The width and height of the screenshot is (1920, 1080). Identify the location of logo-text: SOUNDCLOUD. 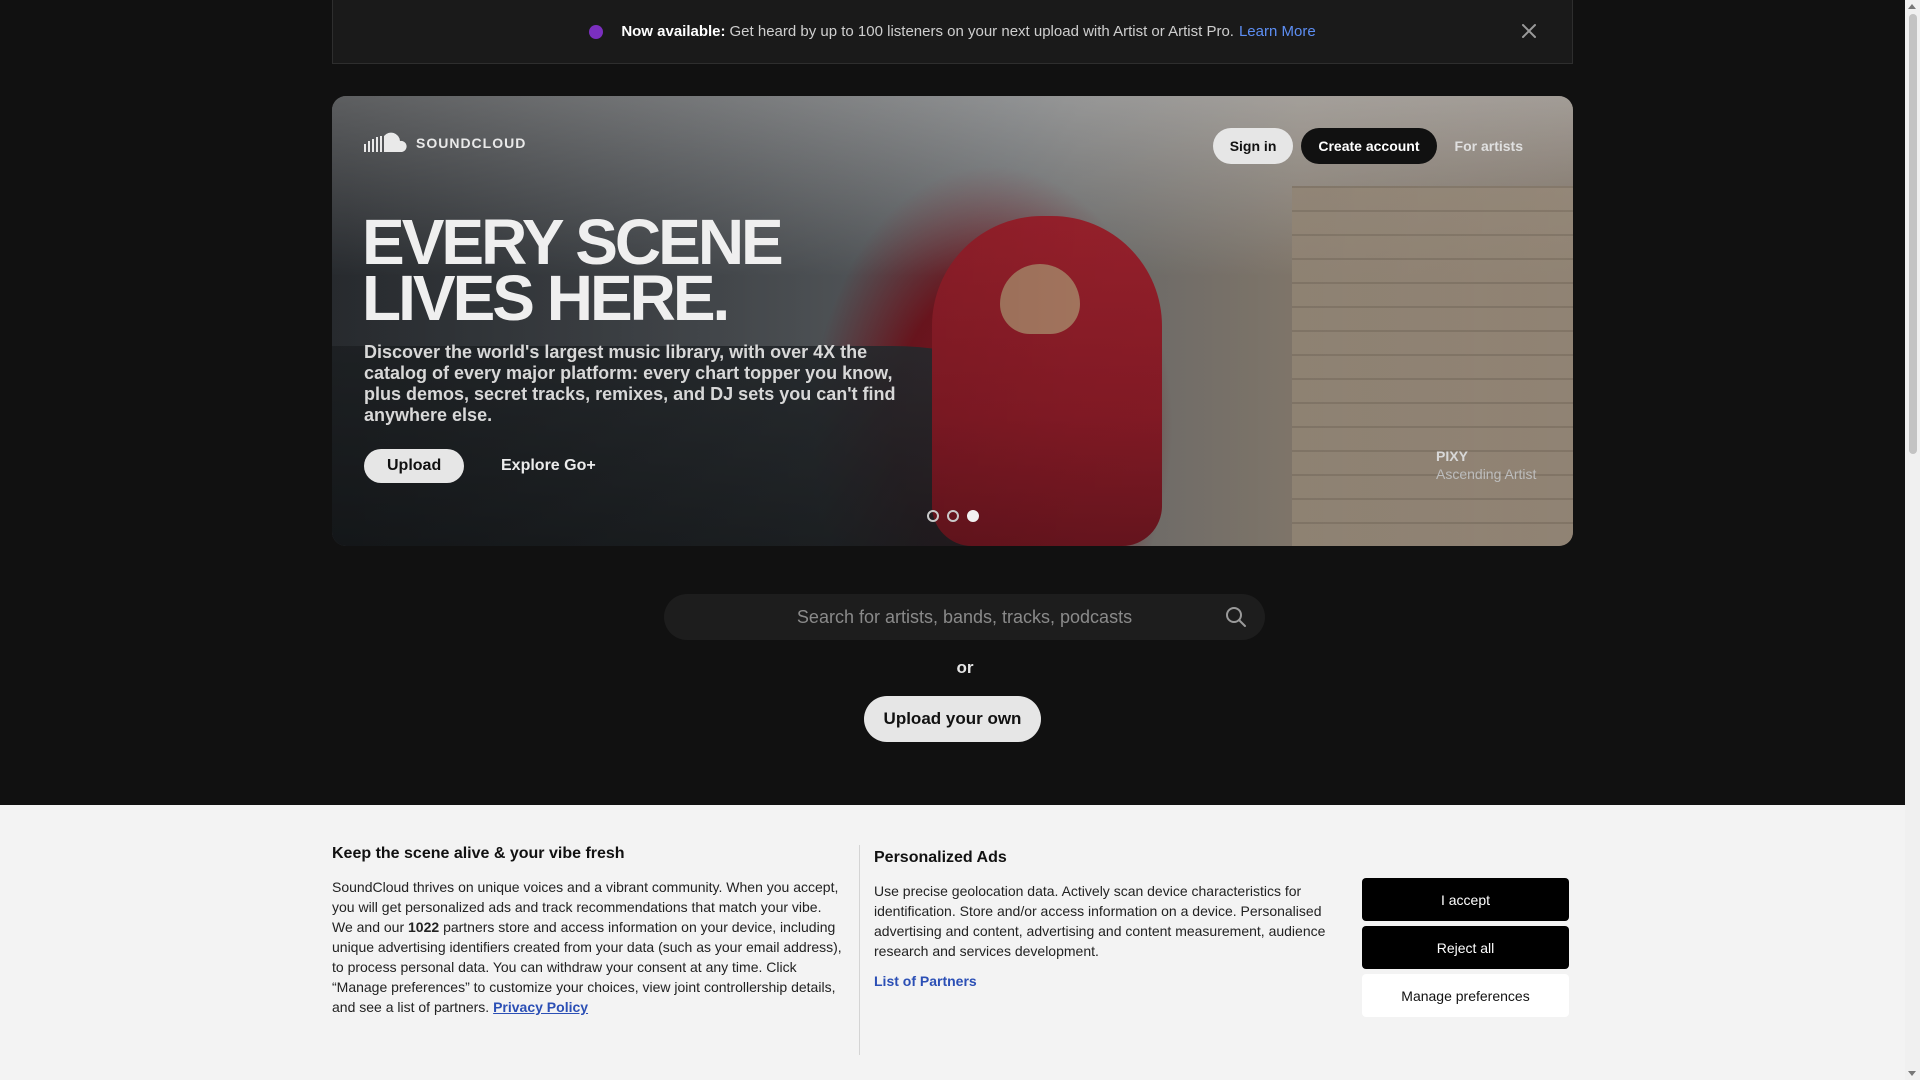
(471, 143).